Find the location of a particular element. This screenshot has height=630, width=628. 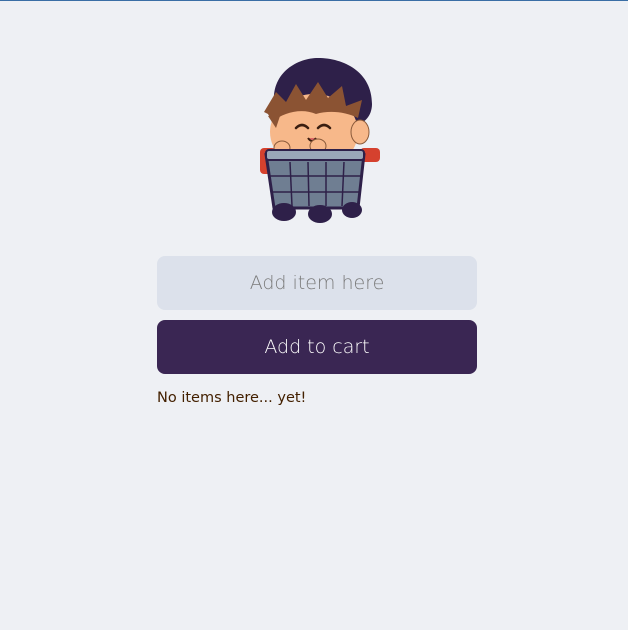

cat-in-cart-icon is located at coordinates (320, 140).